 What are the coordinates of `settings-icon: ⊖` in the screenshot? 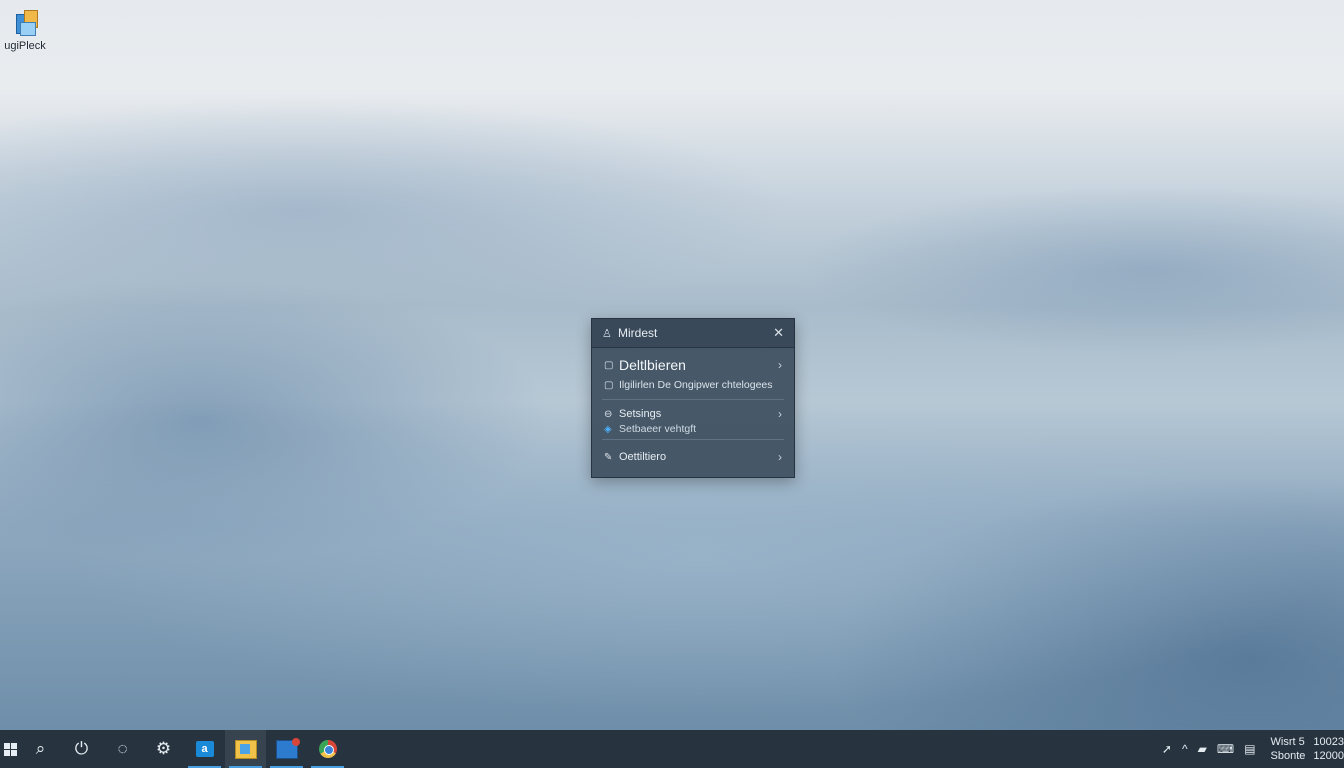 It's located at (608, 414).